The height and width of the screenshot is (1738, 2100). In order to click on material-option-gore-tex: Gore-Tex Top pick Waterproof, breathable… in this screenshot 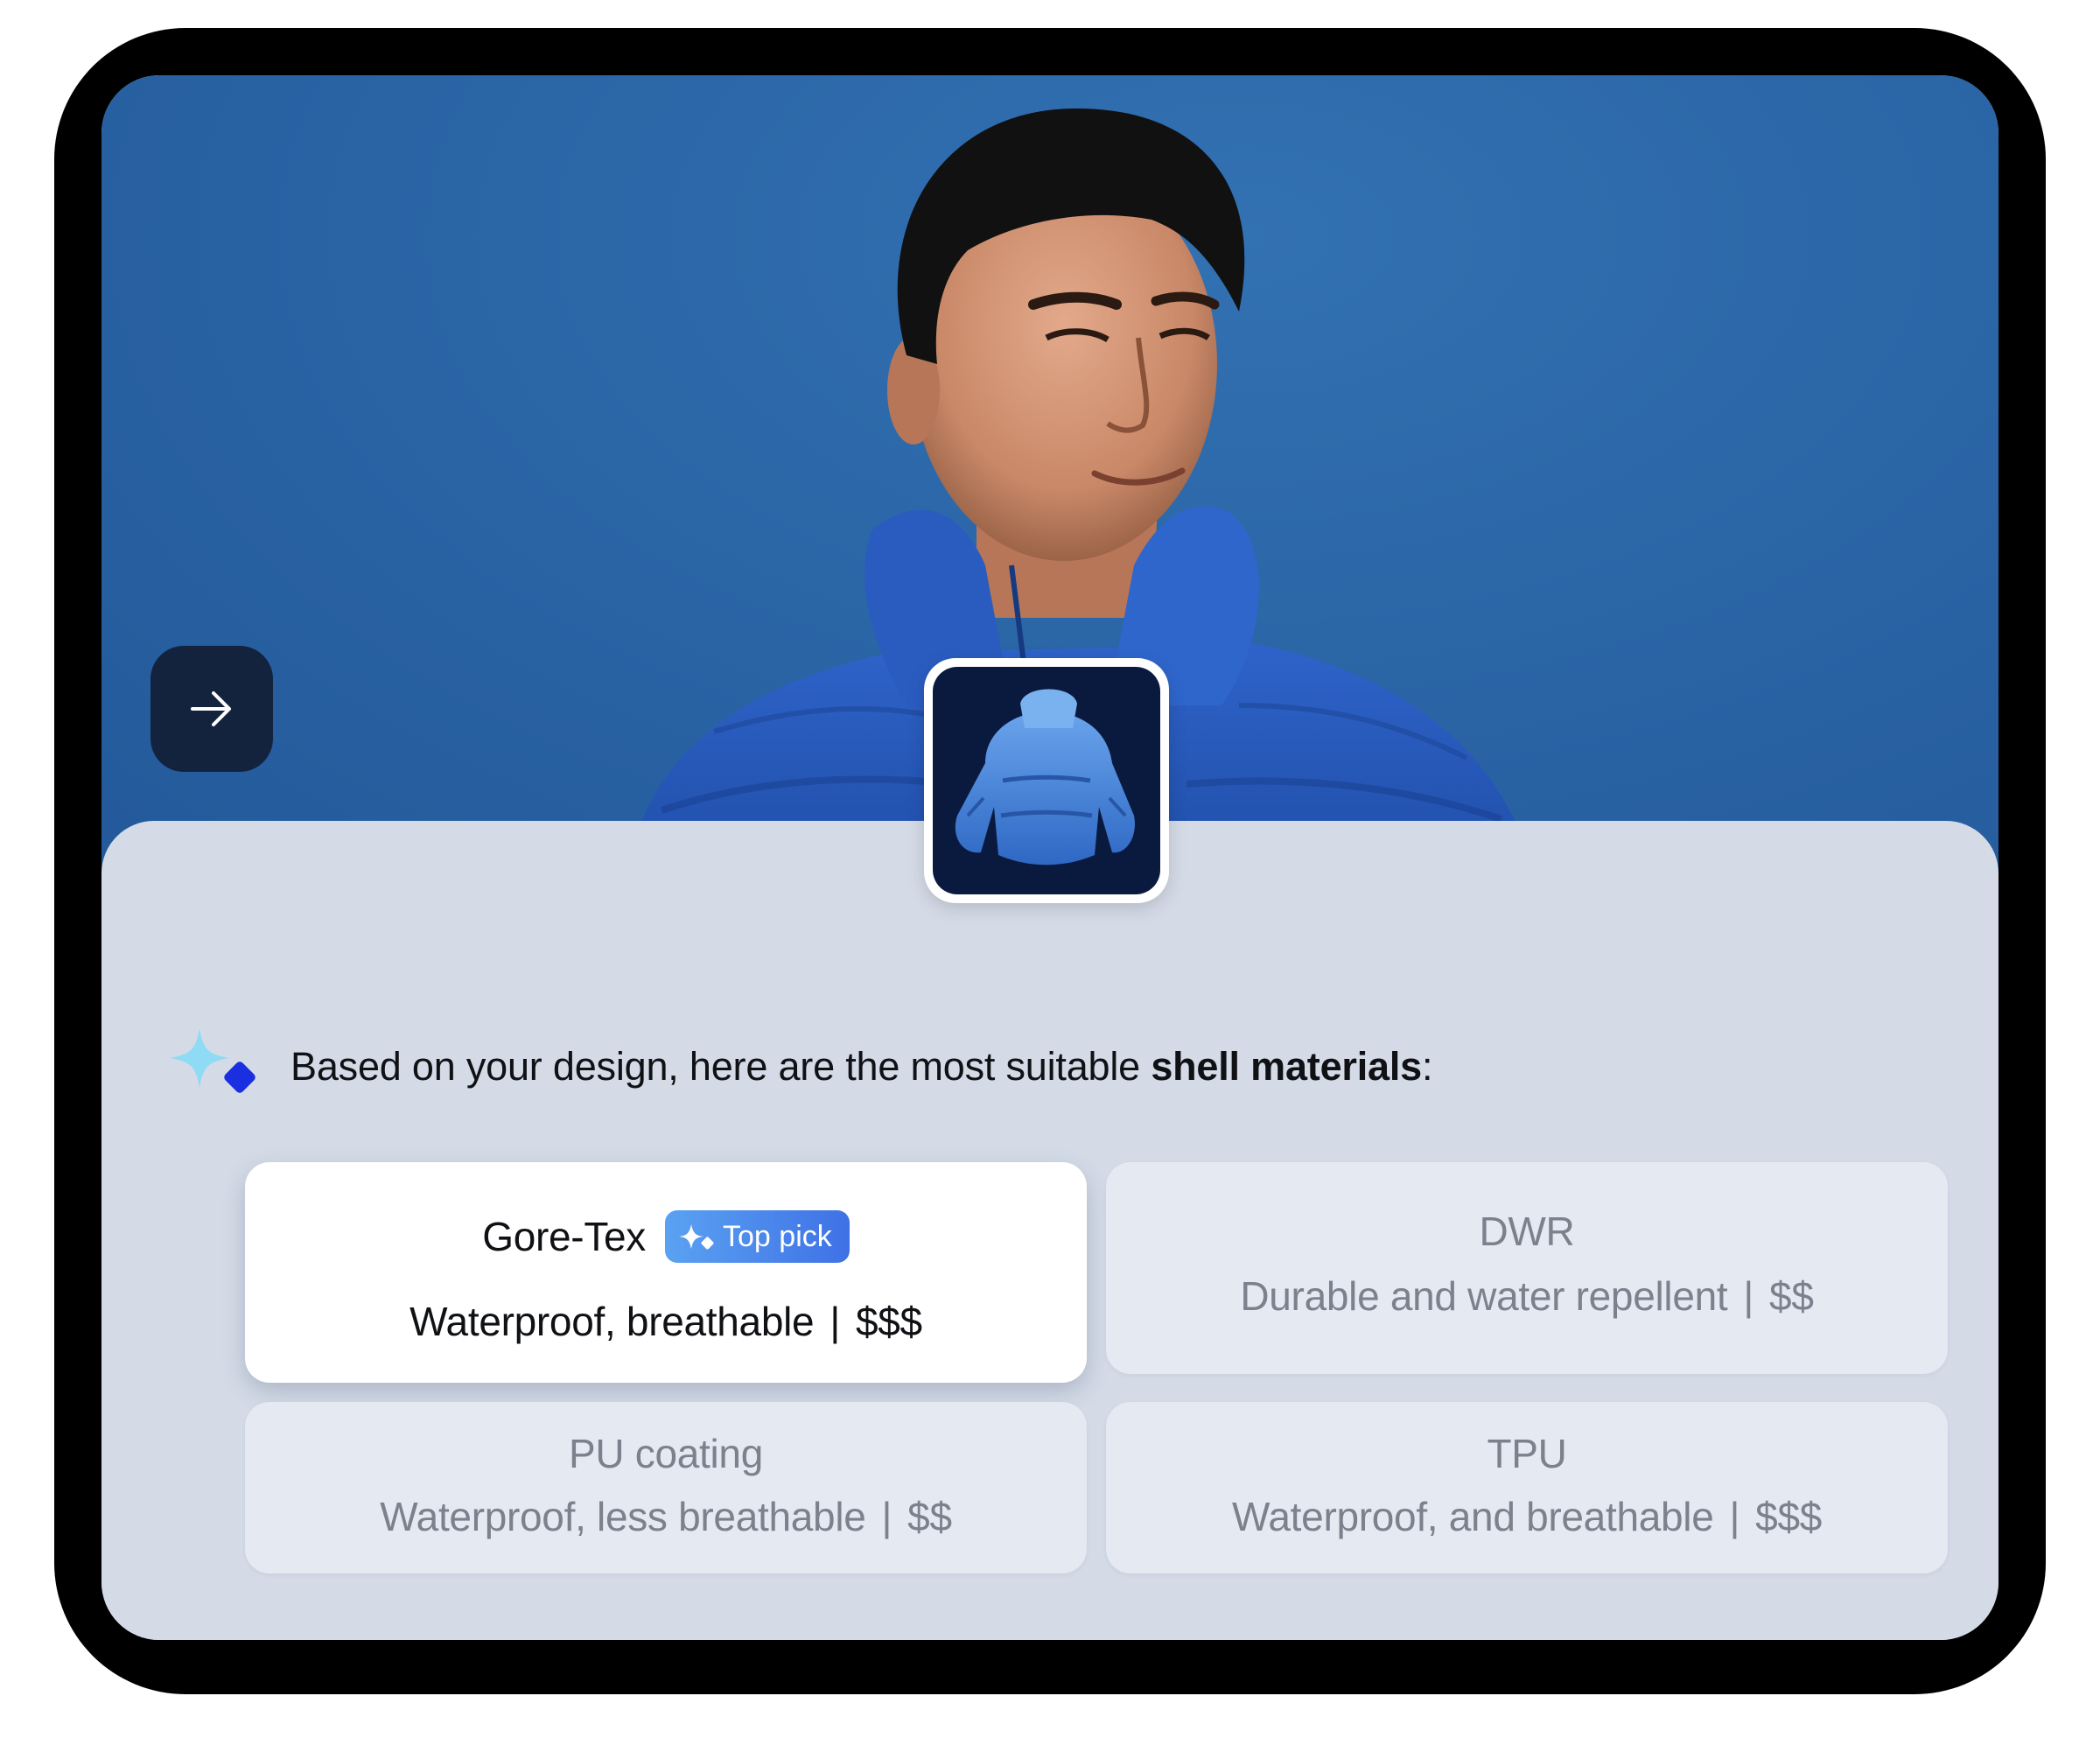, I will do `click(666, 1272)`.